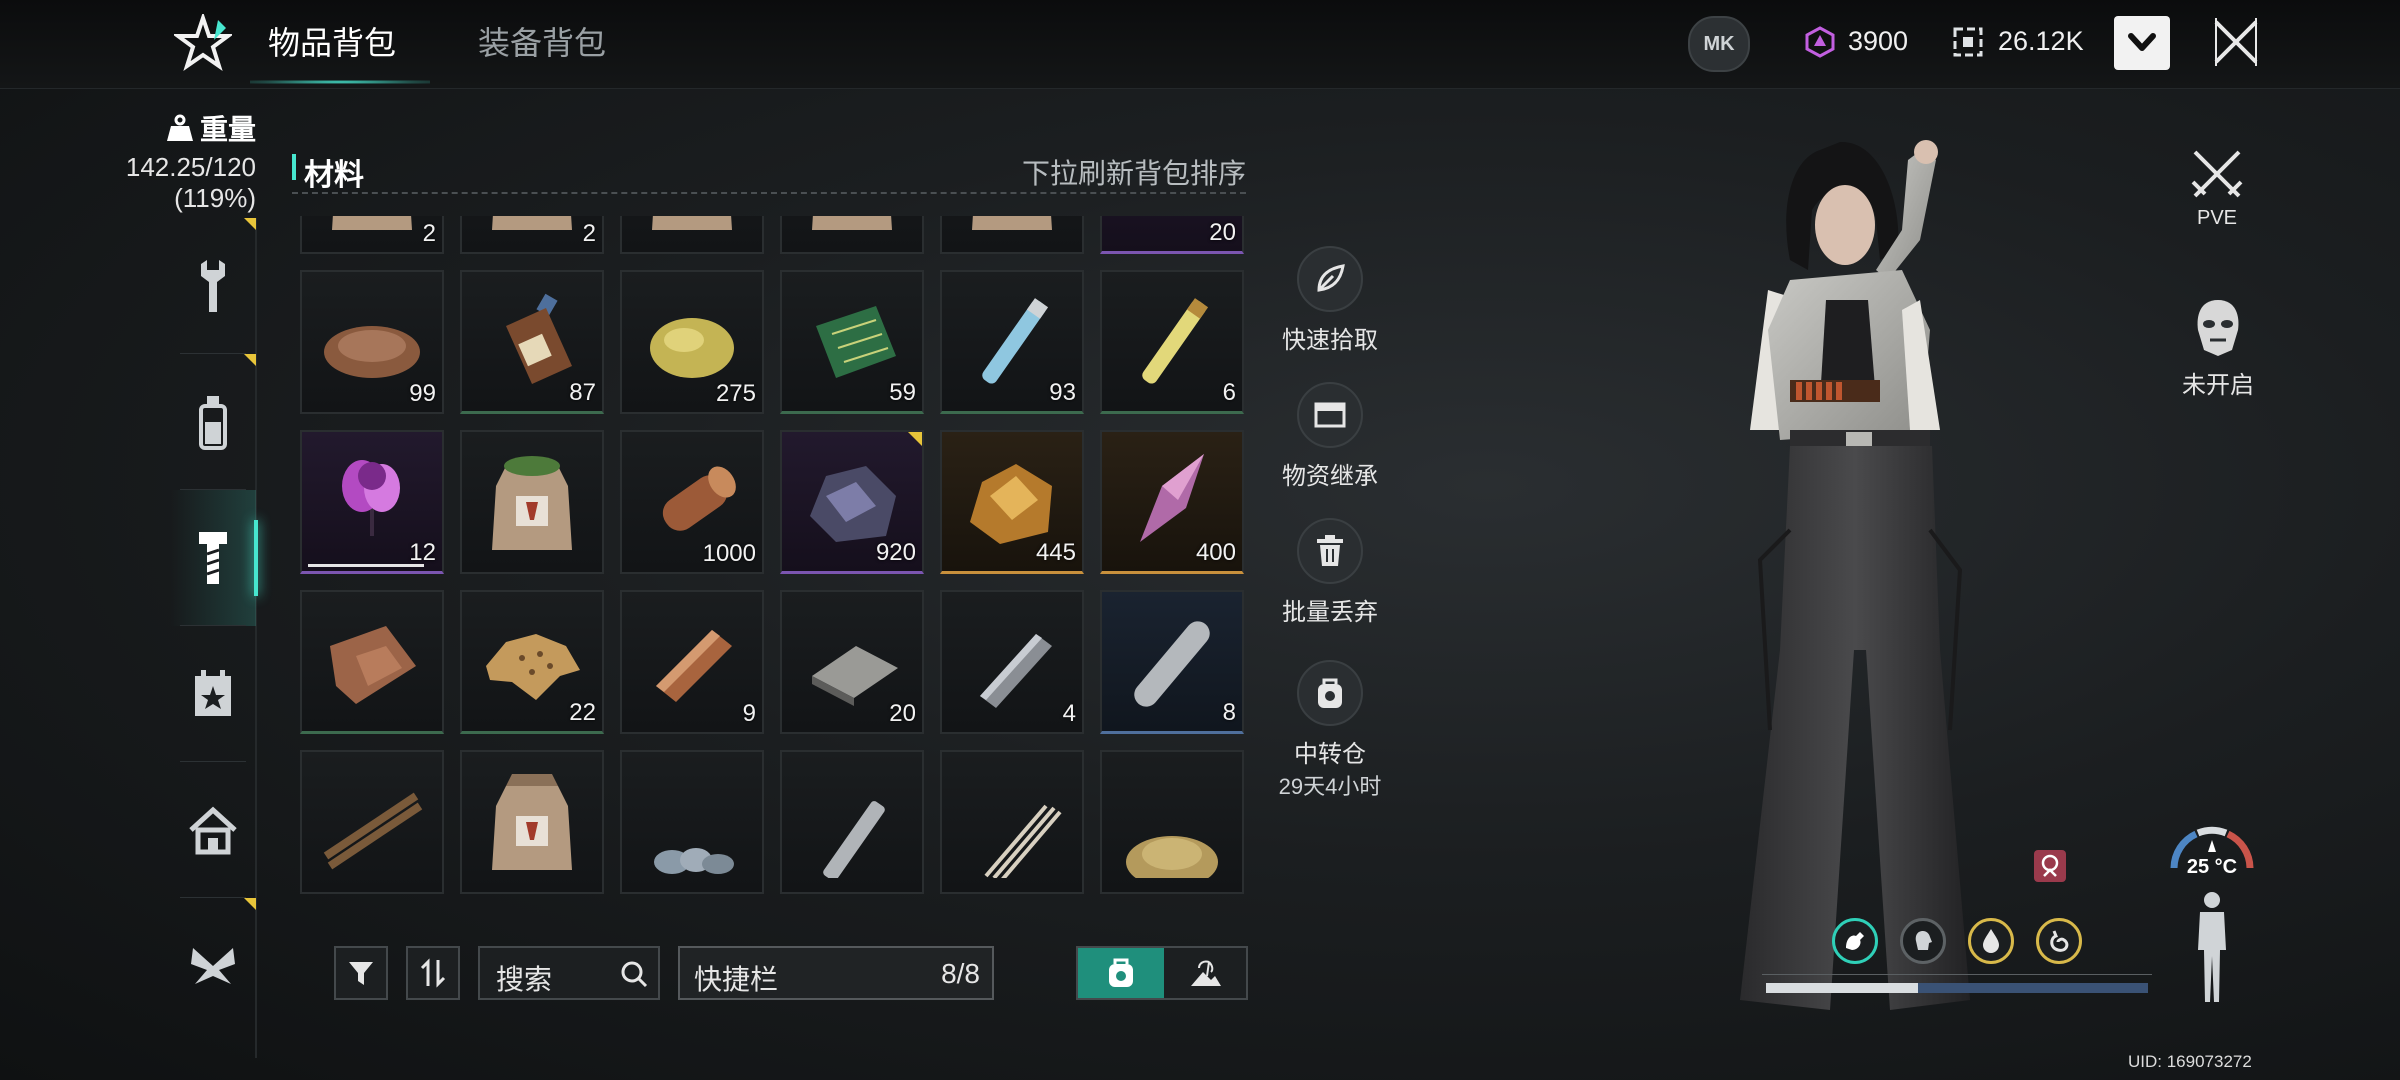 Image resolution: width=2400 pixels, height=1080 pixels. What do you see at coordinates (692, 502) in the screenshot?
I see `inventory-slot: 1000` at bounding box center [692, 502].